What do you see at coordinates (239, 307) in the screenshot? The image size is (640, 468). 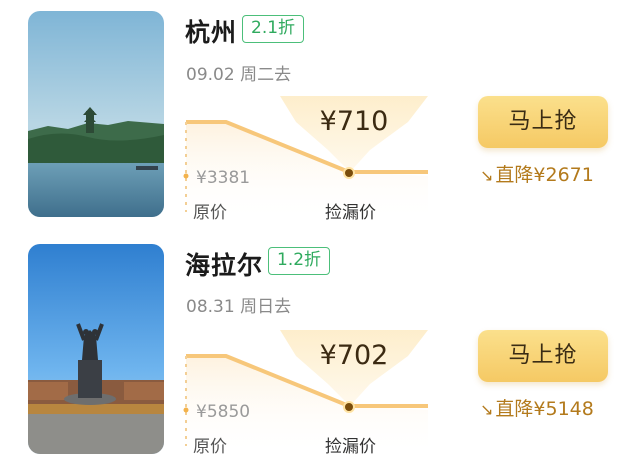 I see `travel-date: 08.31 周日去` at bounding box center [239, 307].